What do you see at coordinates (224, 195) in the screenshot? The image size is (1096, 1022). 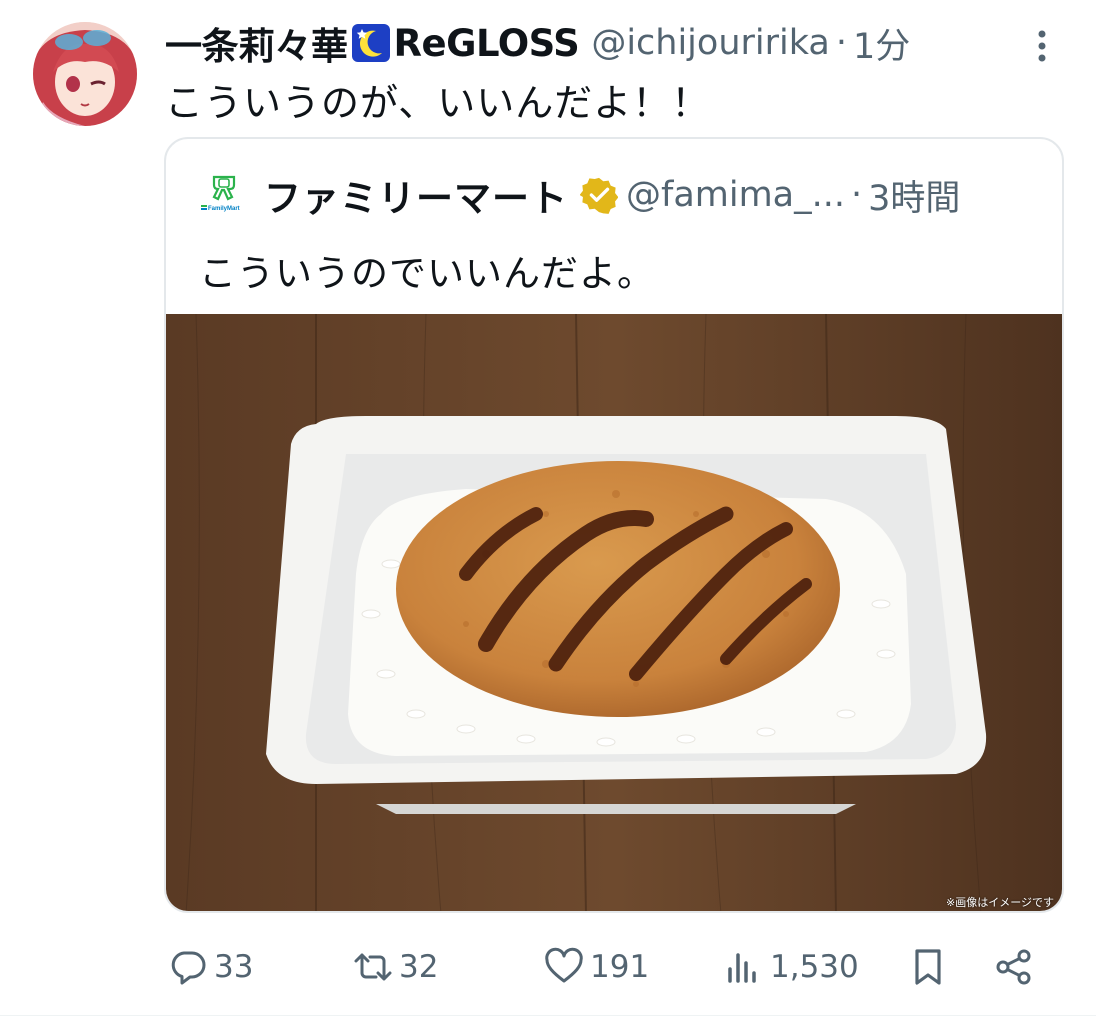 I see `quoted-author-avatar: FamilyMart` at bounding box center [224, 195].